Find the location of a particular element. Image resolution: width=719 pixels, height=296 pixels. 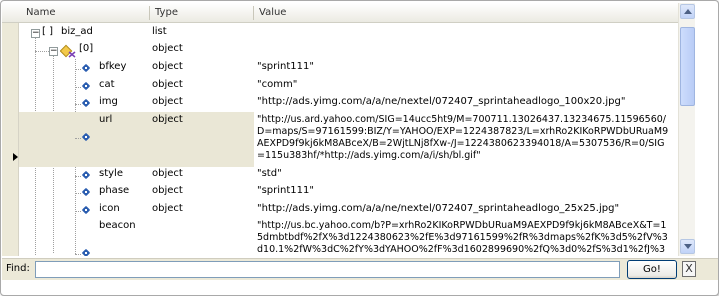

row-name: url is located at coordinates (106, 119).